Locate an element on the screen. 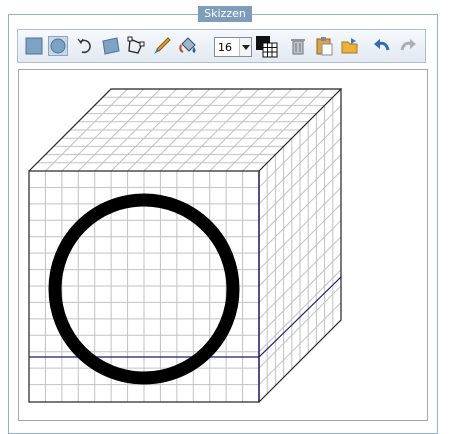  surface-button is located at coordinates (111, 46).